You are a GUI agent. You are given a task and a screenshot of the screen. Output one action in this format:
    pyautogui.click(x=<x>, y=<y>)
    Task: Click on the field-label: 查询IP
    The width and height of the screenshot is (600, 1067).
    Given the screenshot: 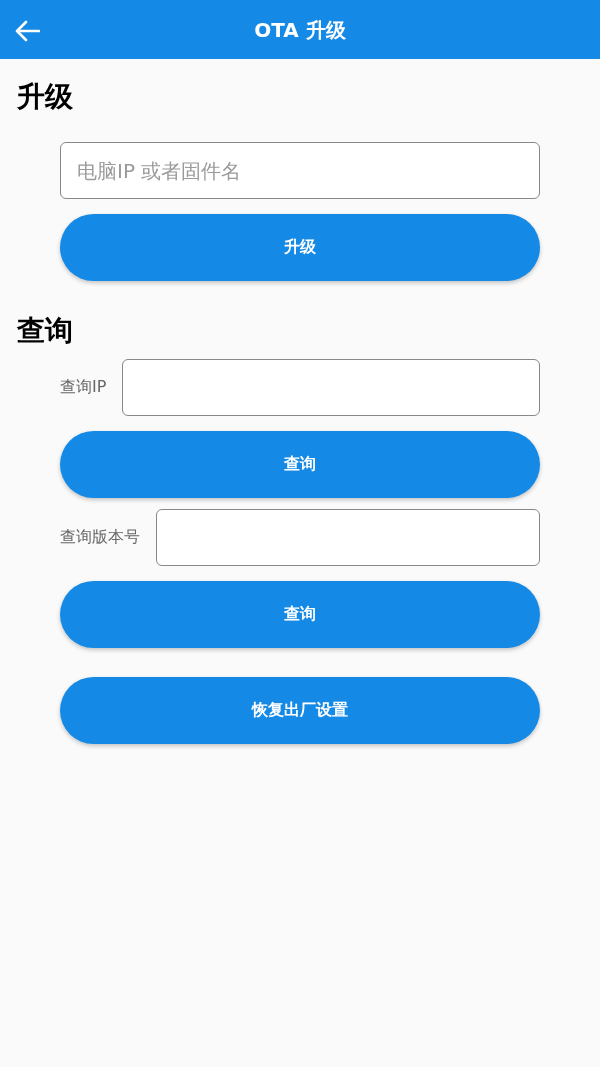 What is the action you would take?
    pyautogui.click(x=83, y=387)
    